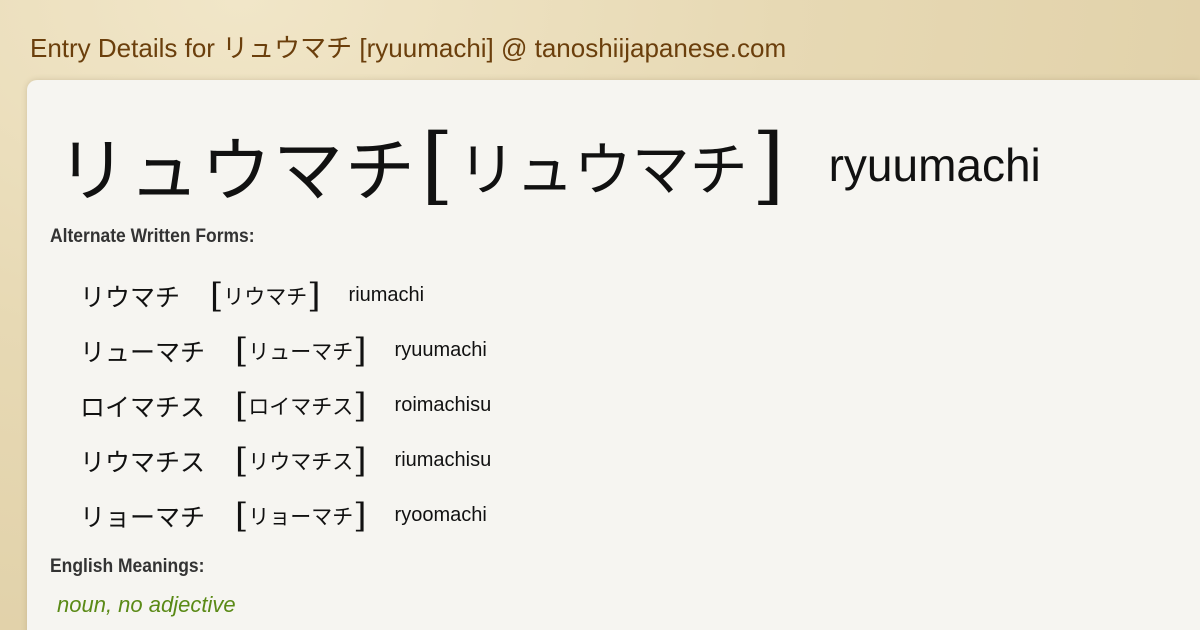 The height and width of the screenshot is (630, 1200). I want to click on alternate-form-word: リウマチ, so click(130, 297).